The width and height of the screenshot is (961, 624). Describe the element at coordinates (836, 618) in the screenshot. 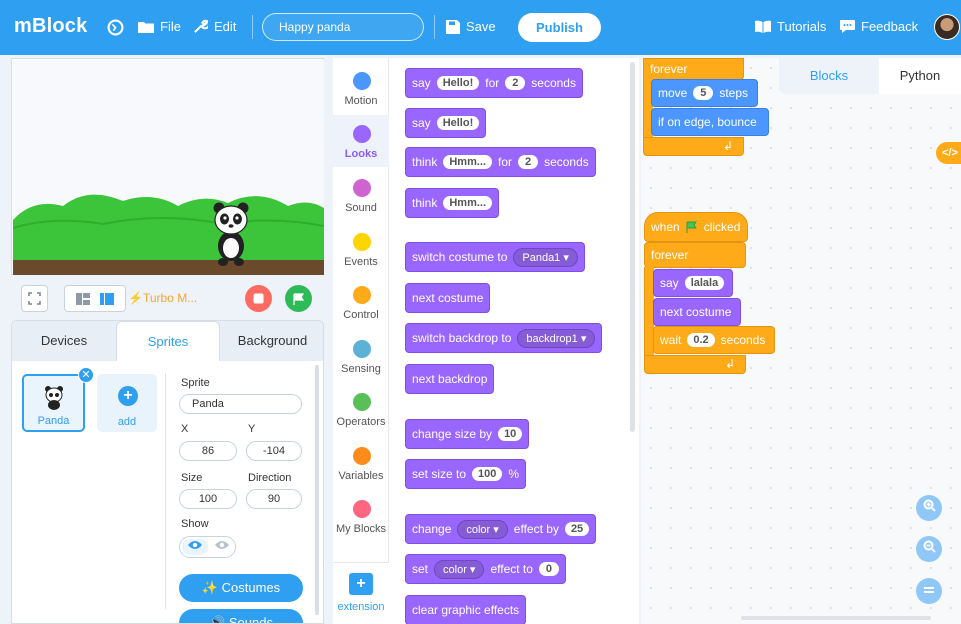

I see `script-area-scrollbar` at that location.